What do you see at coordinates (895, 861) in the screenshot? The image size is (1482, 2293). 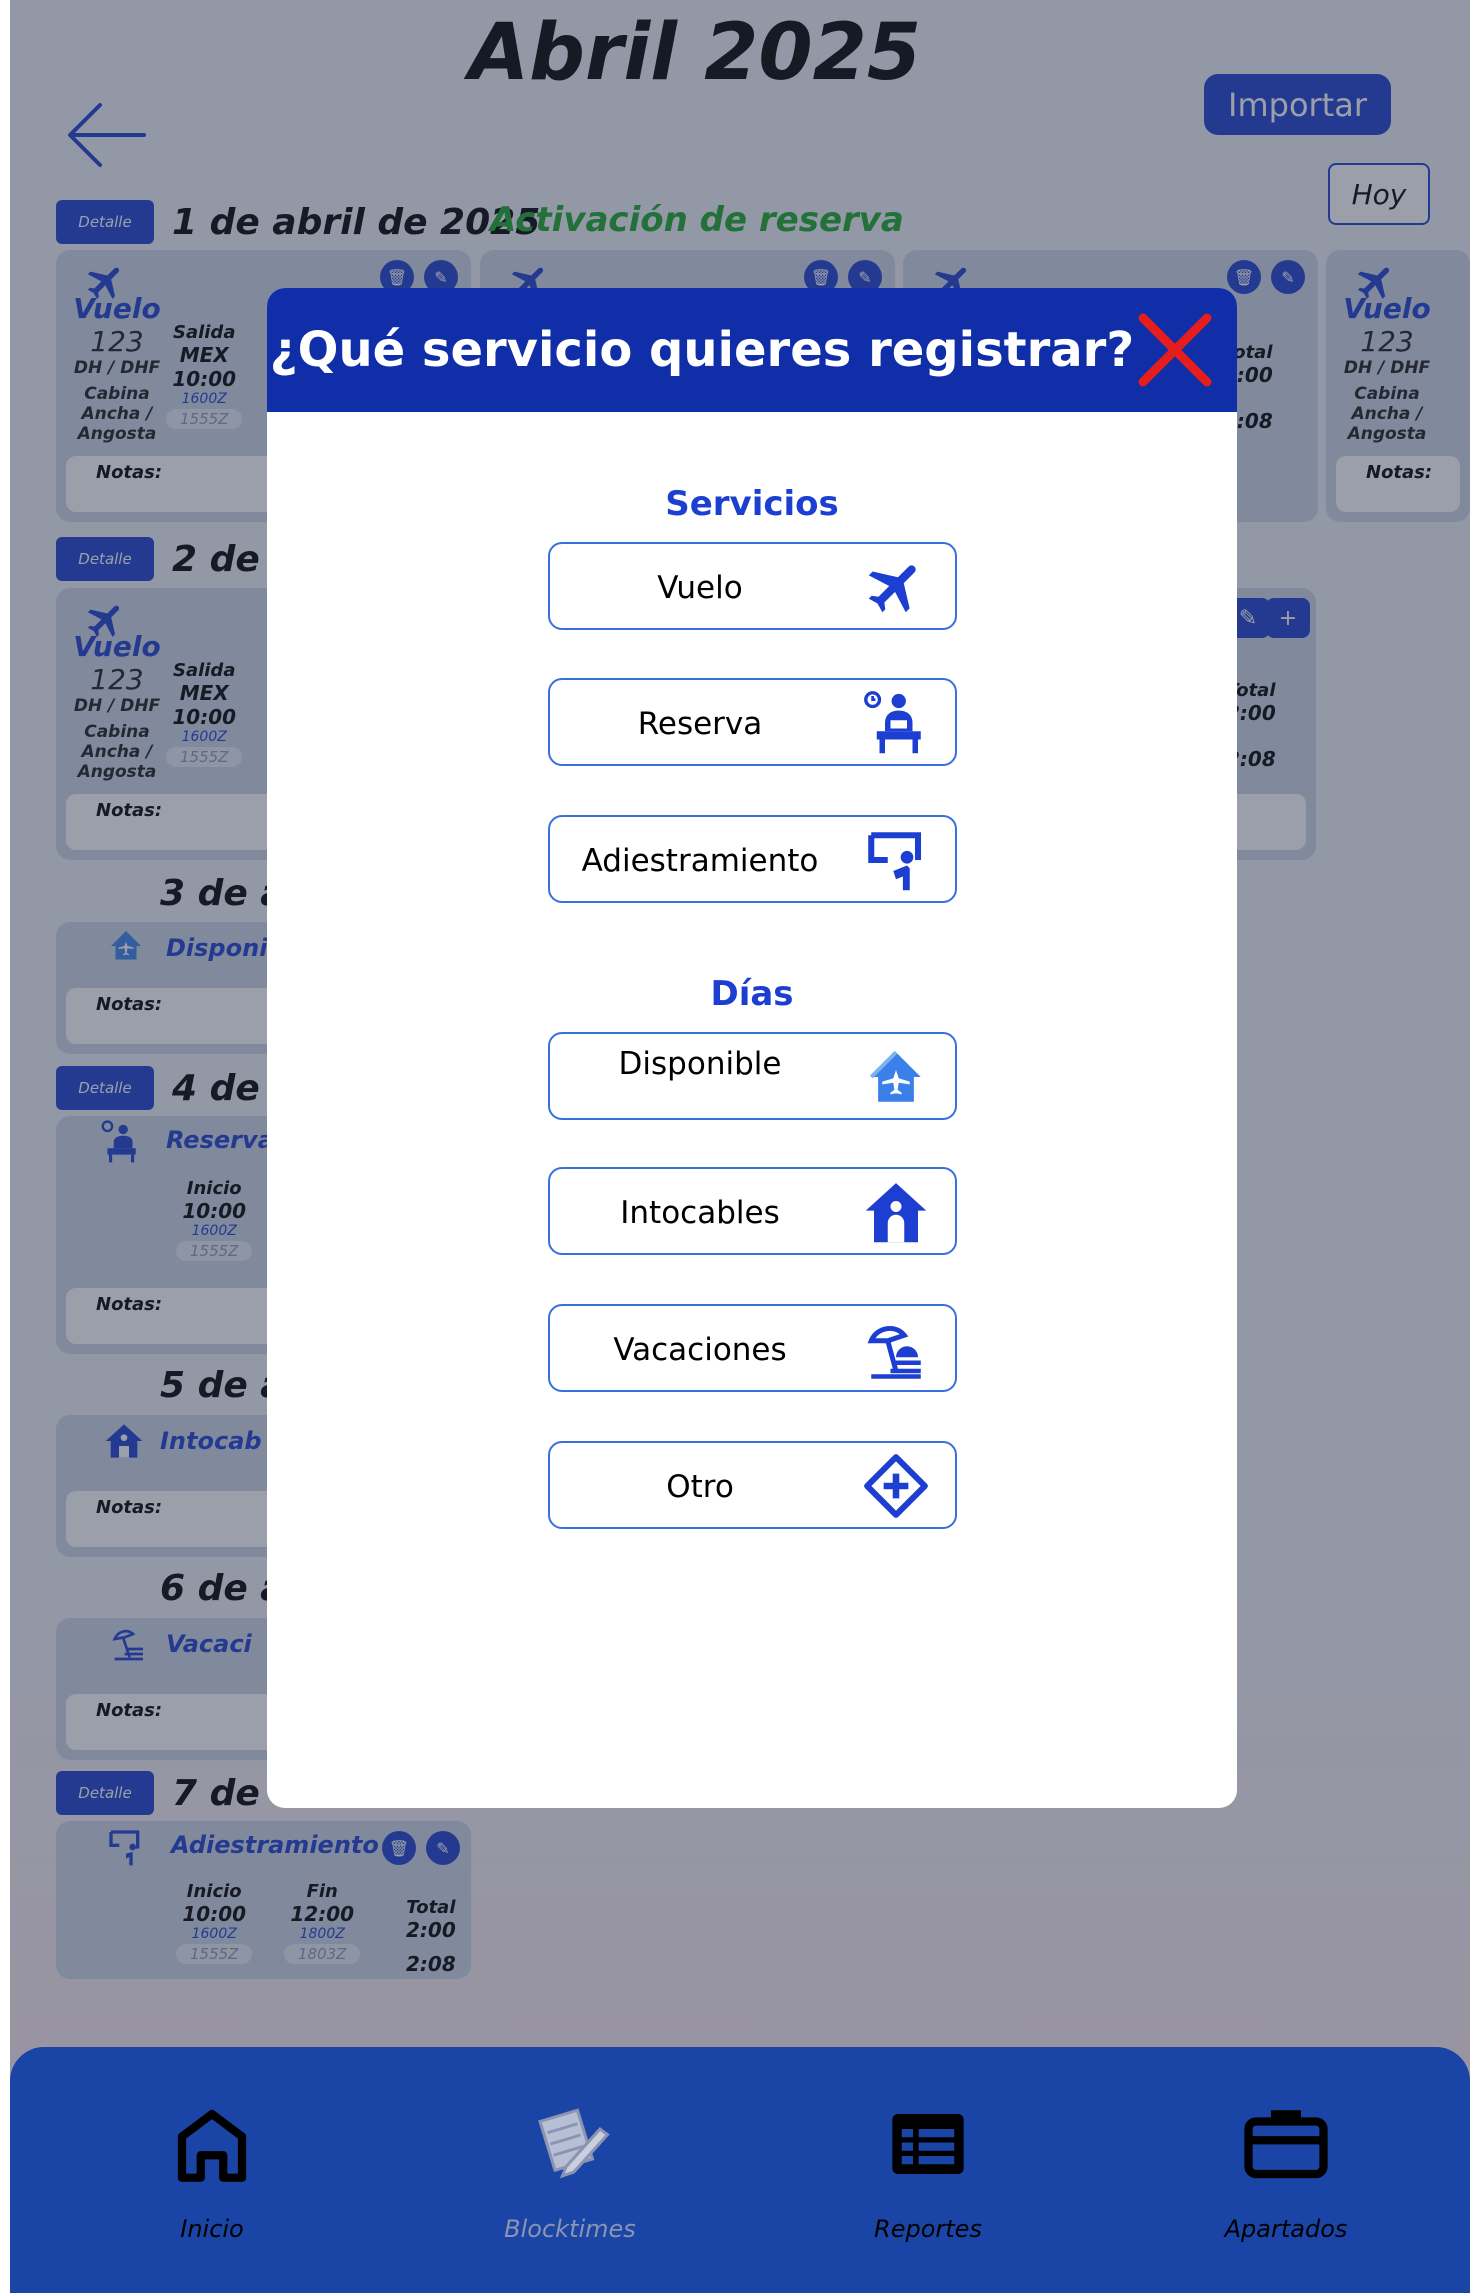 I see `training-board-icon` at bounding box center [895, 861].